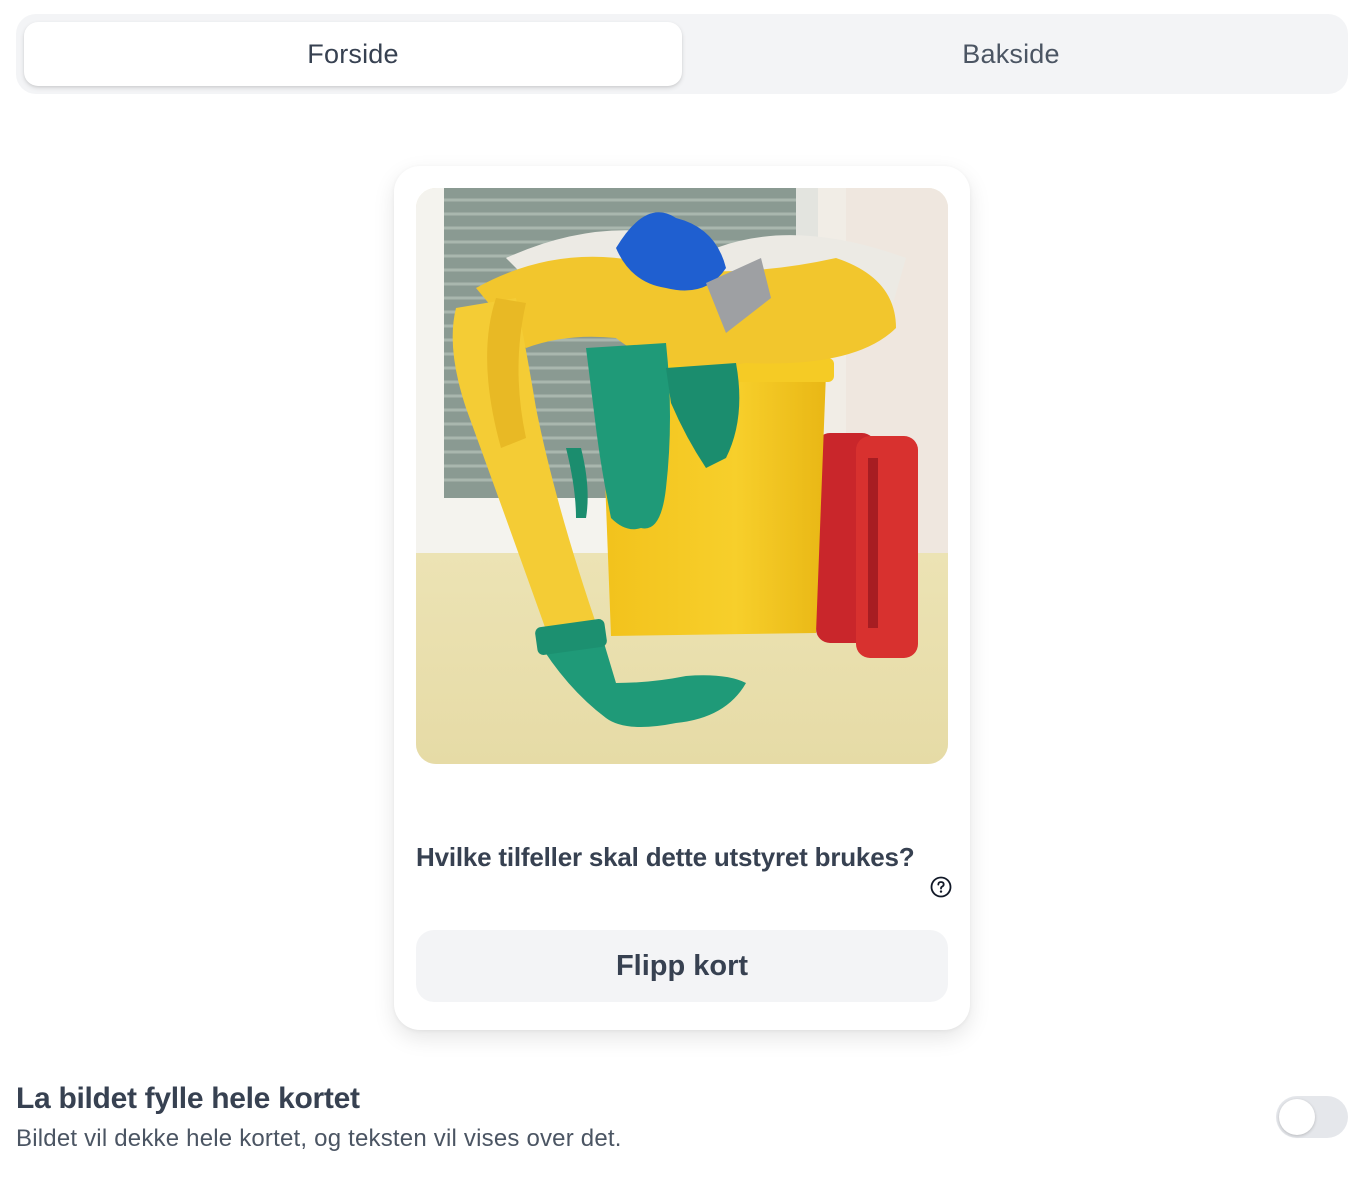  What do you see at coordinates (188, 1098) in the screenshot?
I see `fill-image-setting-title: La bildet fylle hele kortet` at bounding box center [188, 1098].